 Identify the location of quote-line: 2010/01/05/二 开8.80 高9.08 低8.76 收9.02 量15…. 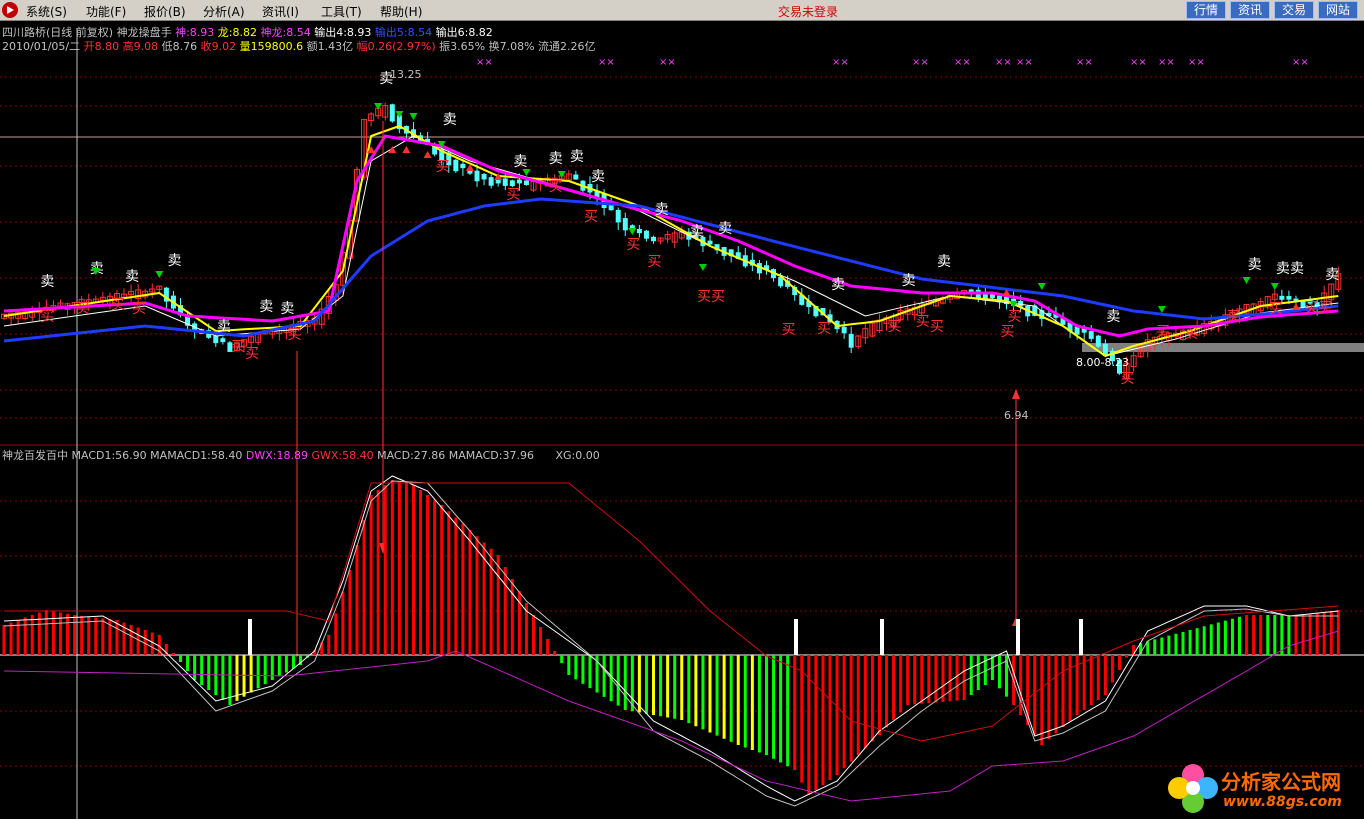
(299, 46).